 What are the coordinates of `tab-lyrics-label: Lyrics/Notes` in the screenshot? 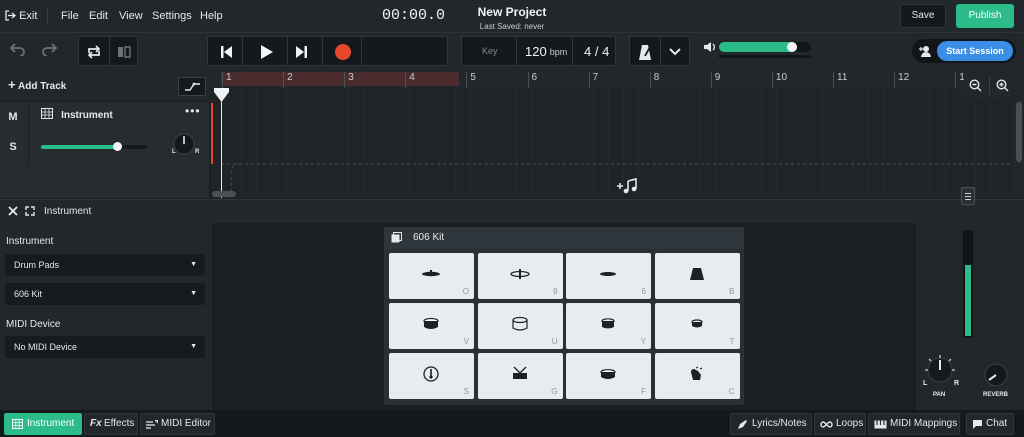 It's located at (779, 423).